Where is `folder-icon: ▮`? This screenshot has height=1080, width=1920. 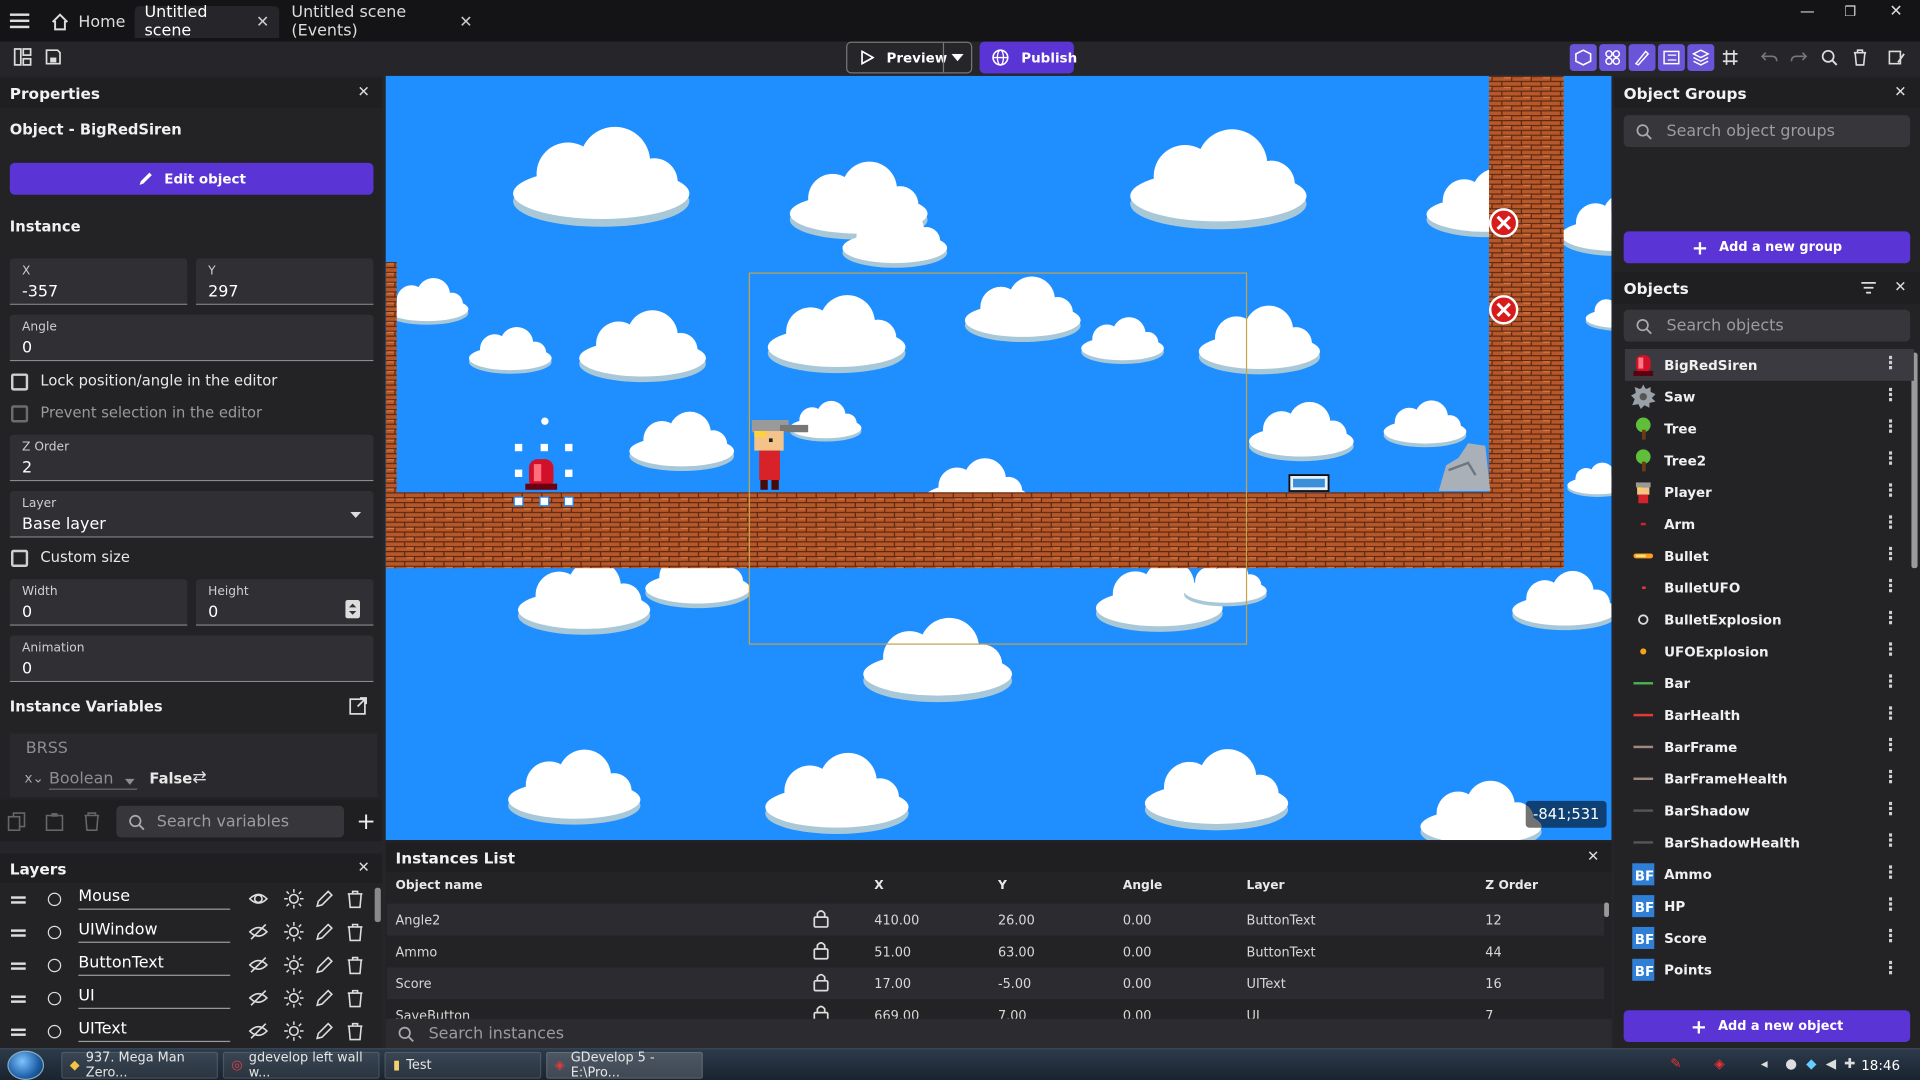
folder-icon: ▮ is located at coordinates (397, 1065).